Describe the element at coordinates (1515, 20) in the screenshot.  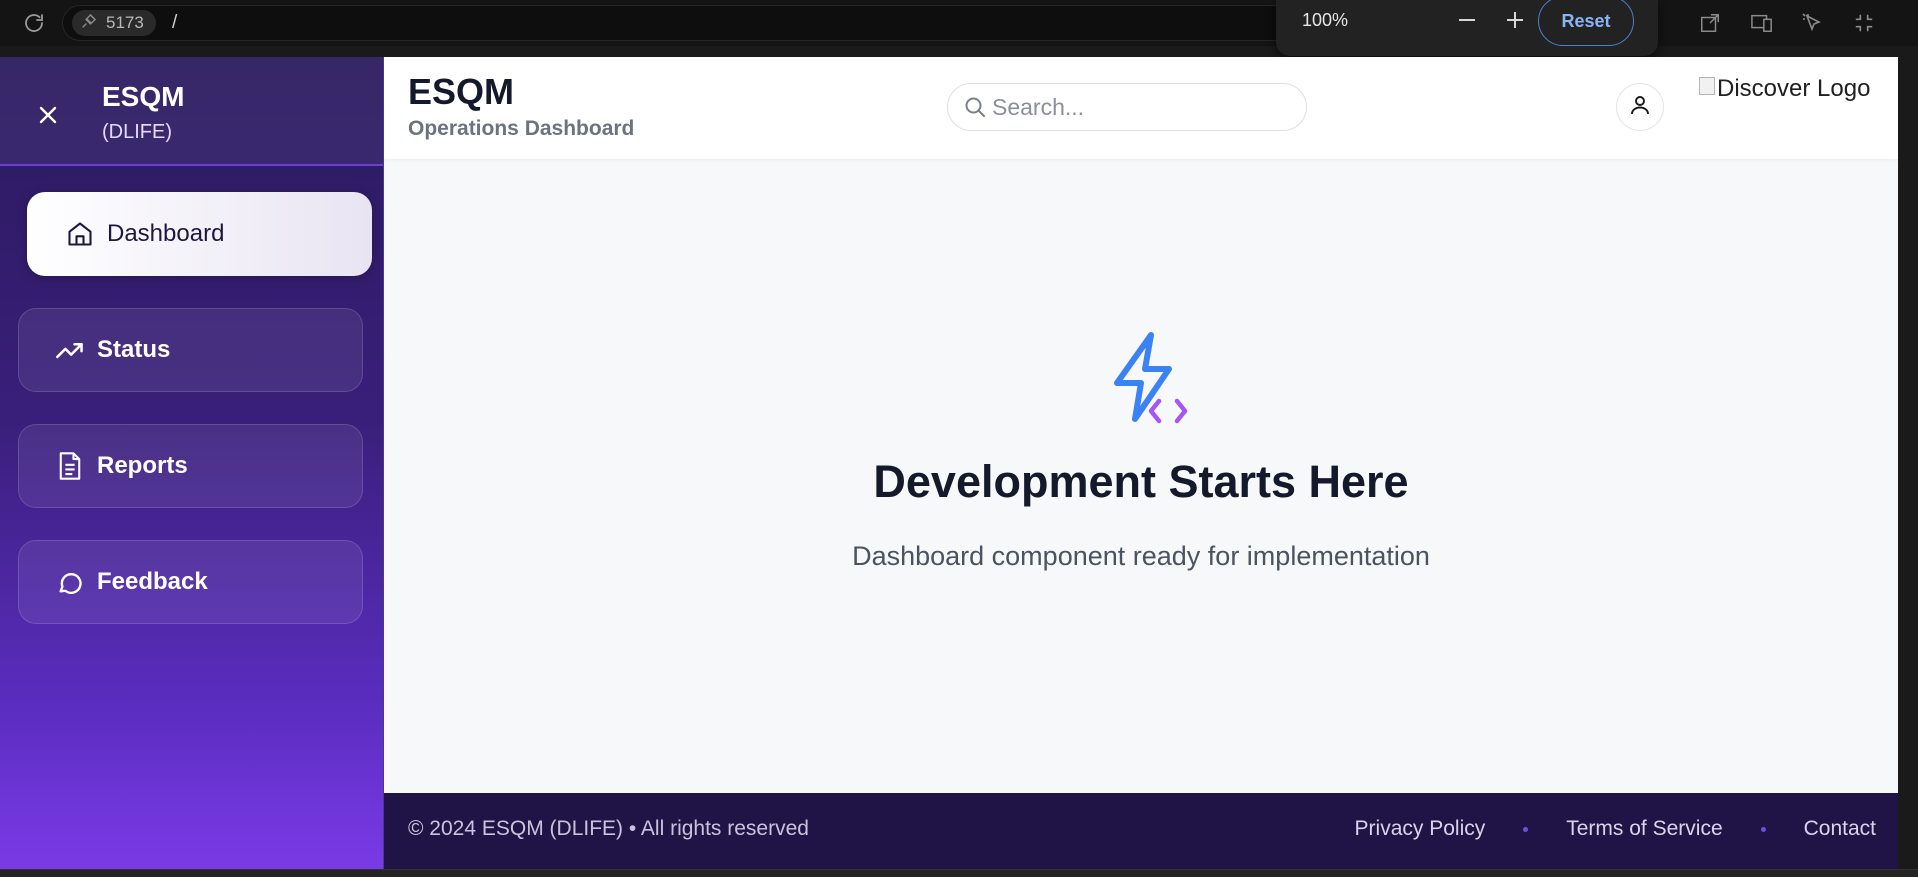
I see `zoom-in-icon` at that location.